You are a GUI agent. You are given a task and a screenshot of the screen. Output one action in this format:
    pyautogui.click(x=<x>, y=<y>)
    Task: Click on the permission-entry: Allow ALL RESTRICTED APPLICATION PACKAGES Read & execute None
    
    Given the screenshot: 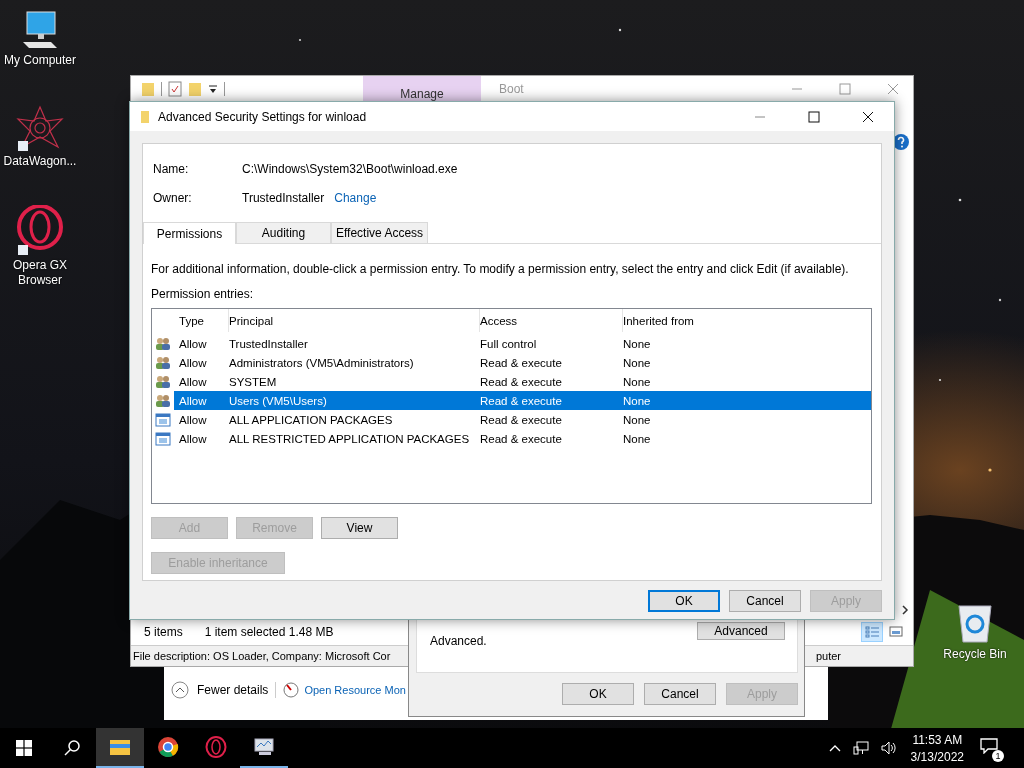 What is the action you would take?
    pyautogui.click(x=522, y=438)
    